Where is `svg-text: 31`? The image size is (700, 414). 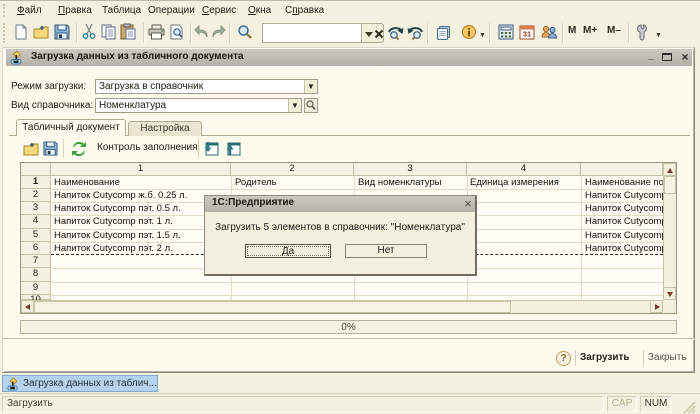 svg-text: 31 is located at coordinates (527, 34).